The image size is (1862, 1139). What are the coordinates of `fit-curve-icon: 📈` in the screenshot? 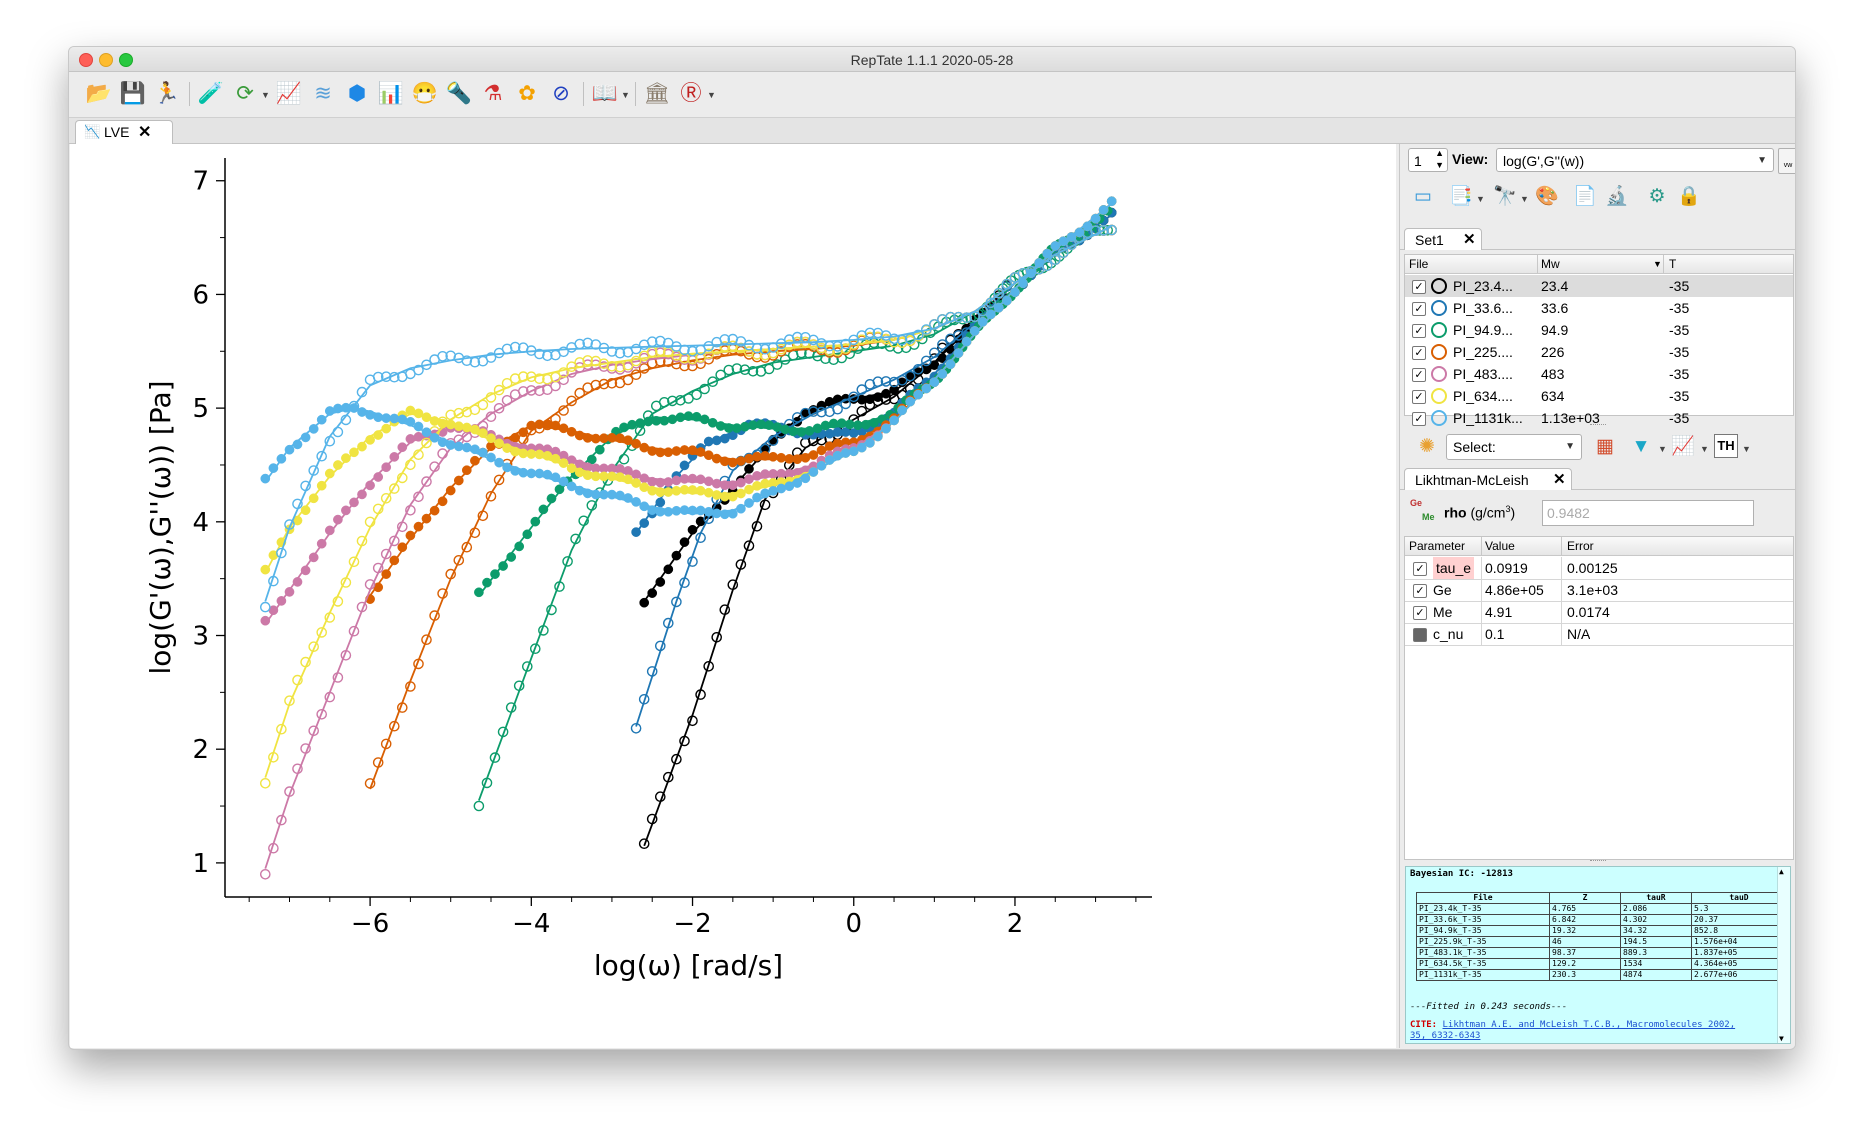 It's located at (1683, 447).